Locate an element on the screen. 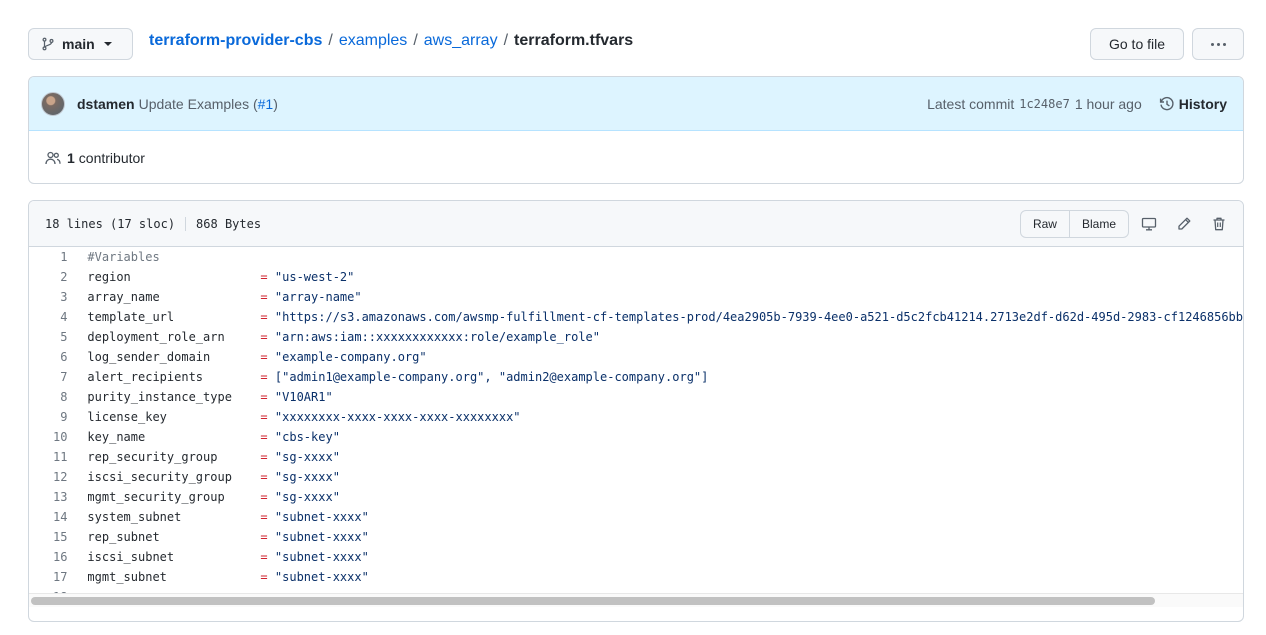  variable-name: deployment_role_arn is located at coordinates (156, 337).